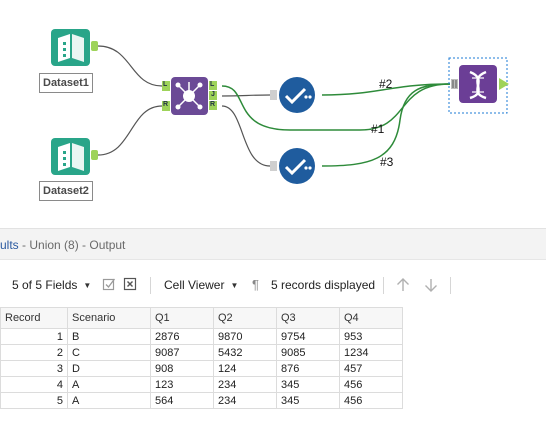 This screenshot has width=546, height=440. Describe the element at coordinates (34, 336) in the screenshot. I see `record-cell: 1` at that location.